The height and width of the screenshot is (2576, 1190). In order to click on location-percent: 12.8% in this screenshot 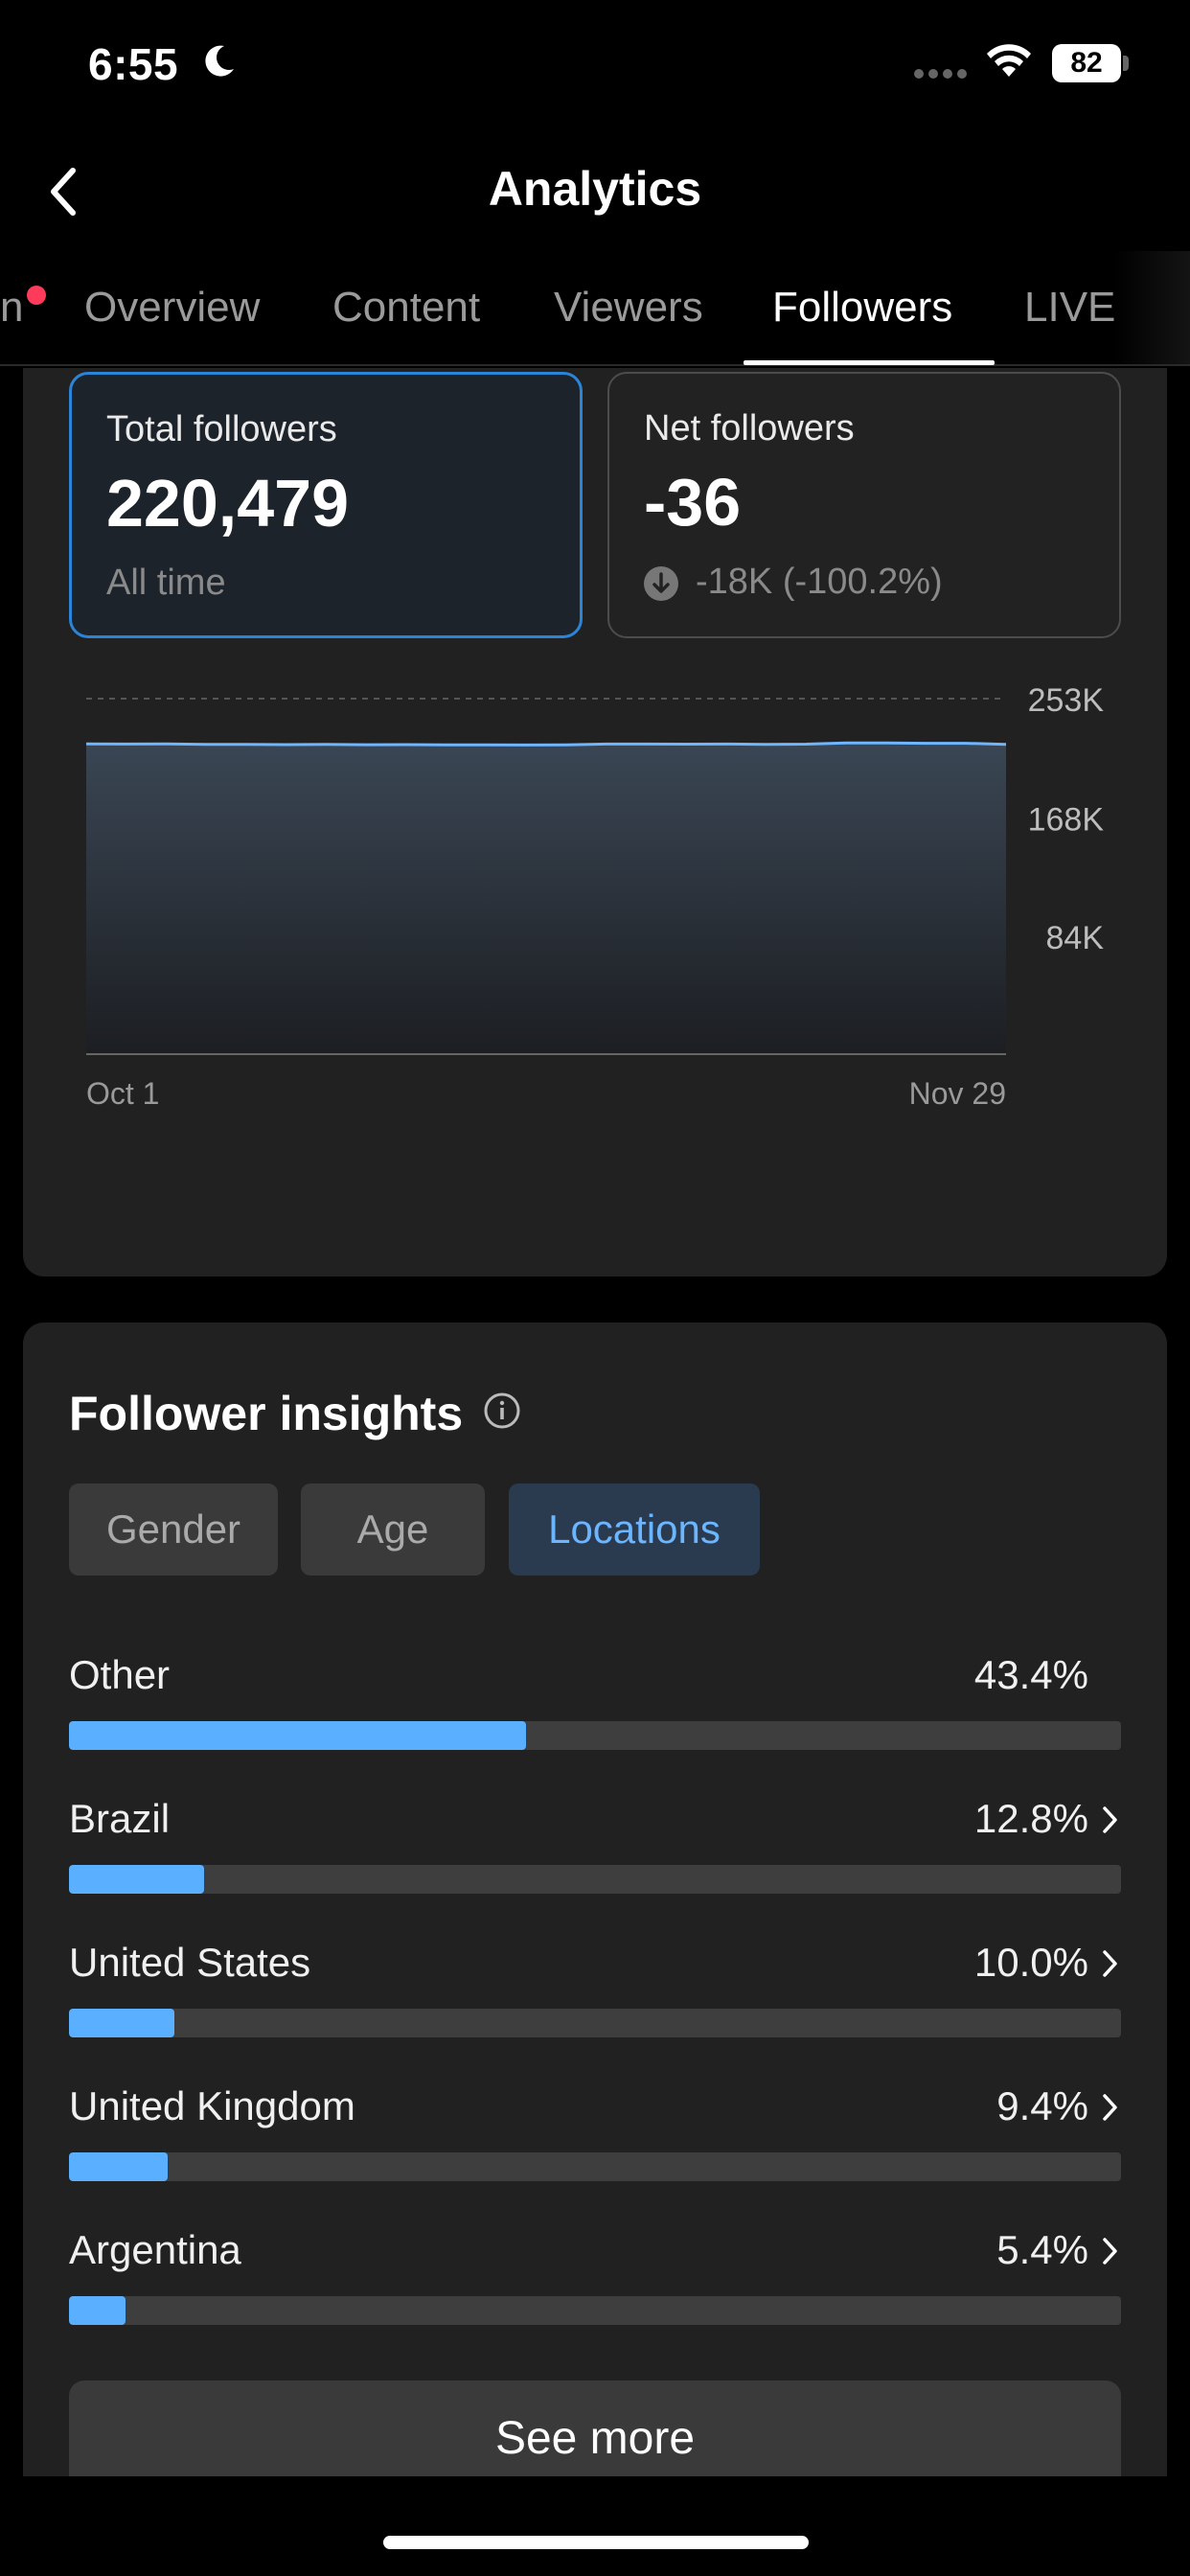, I will do `click(1031, 1818)`.